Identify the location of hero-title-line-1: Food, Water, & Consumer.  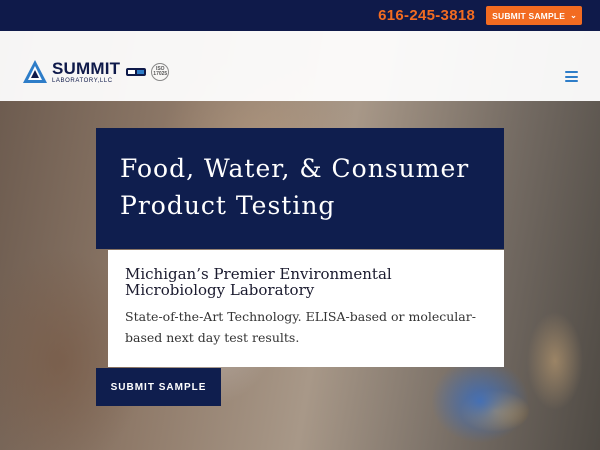
(295, 168).